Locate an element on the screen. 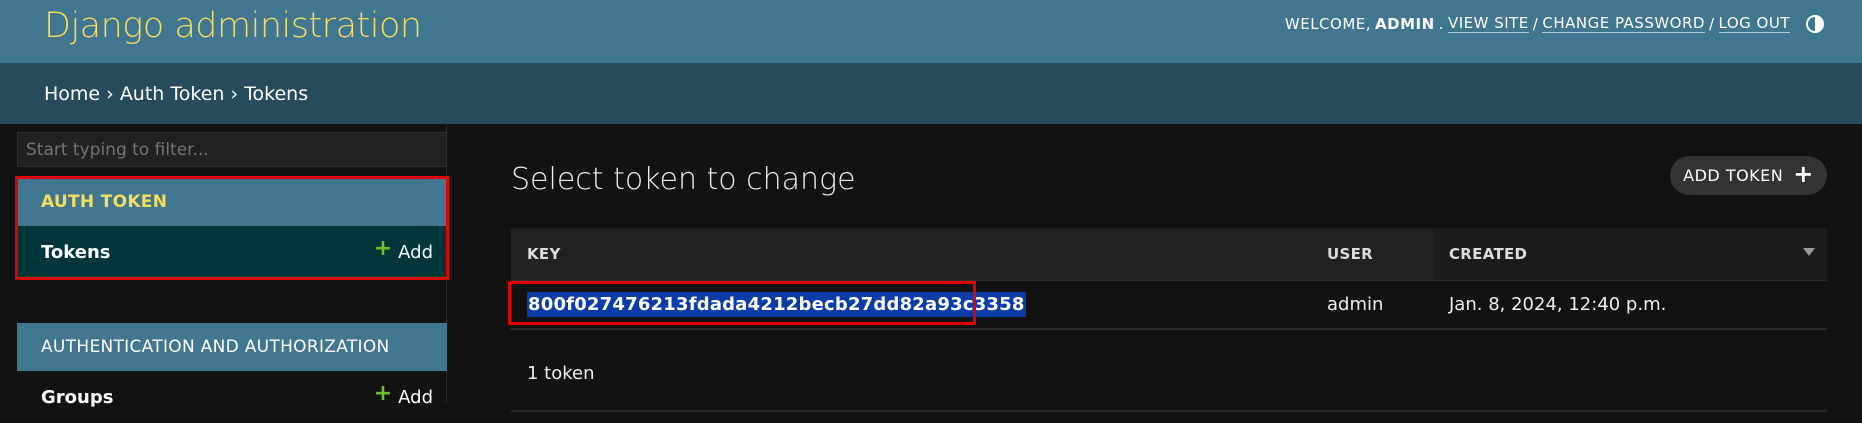 This screenshot has width=1862, height=423. model-link-groups: Groups is located at coordinates (77, 397).